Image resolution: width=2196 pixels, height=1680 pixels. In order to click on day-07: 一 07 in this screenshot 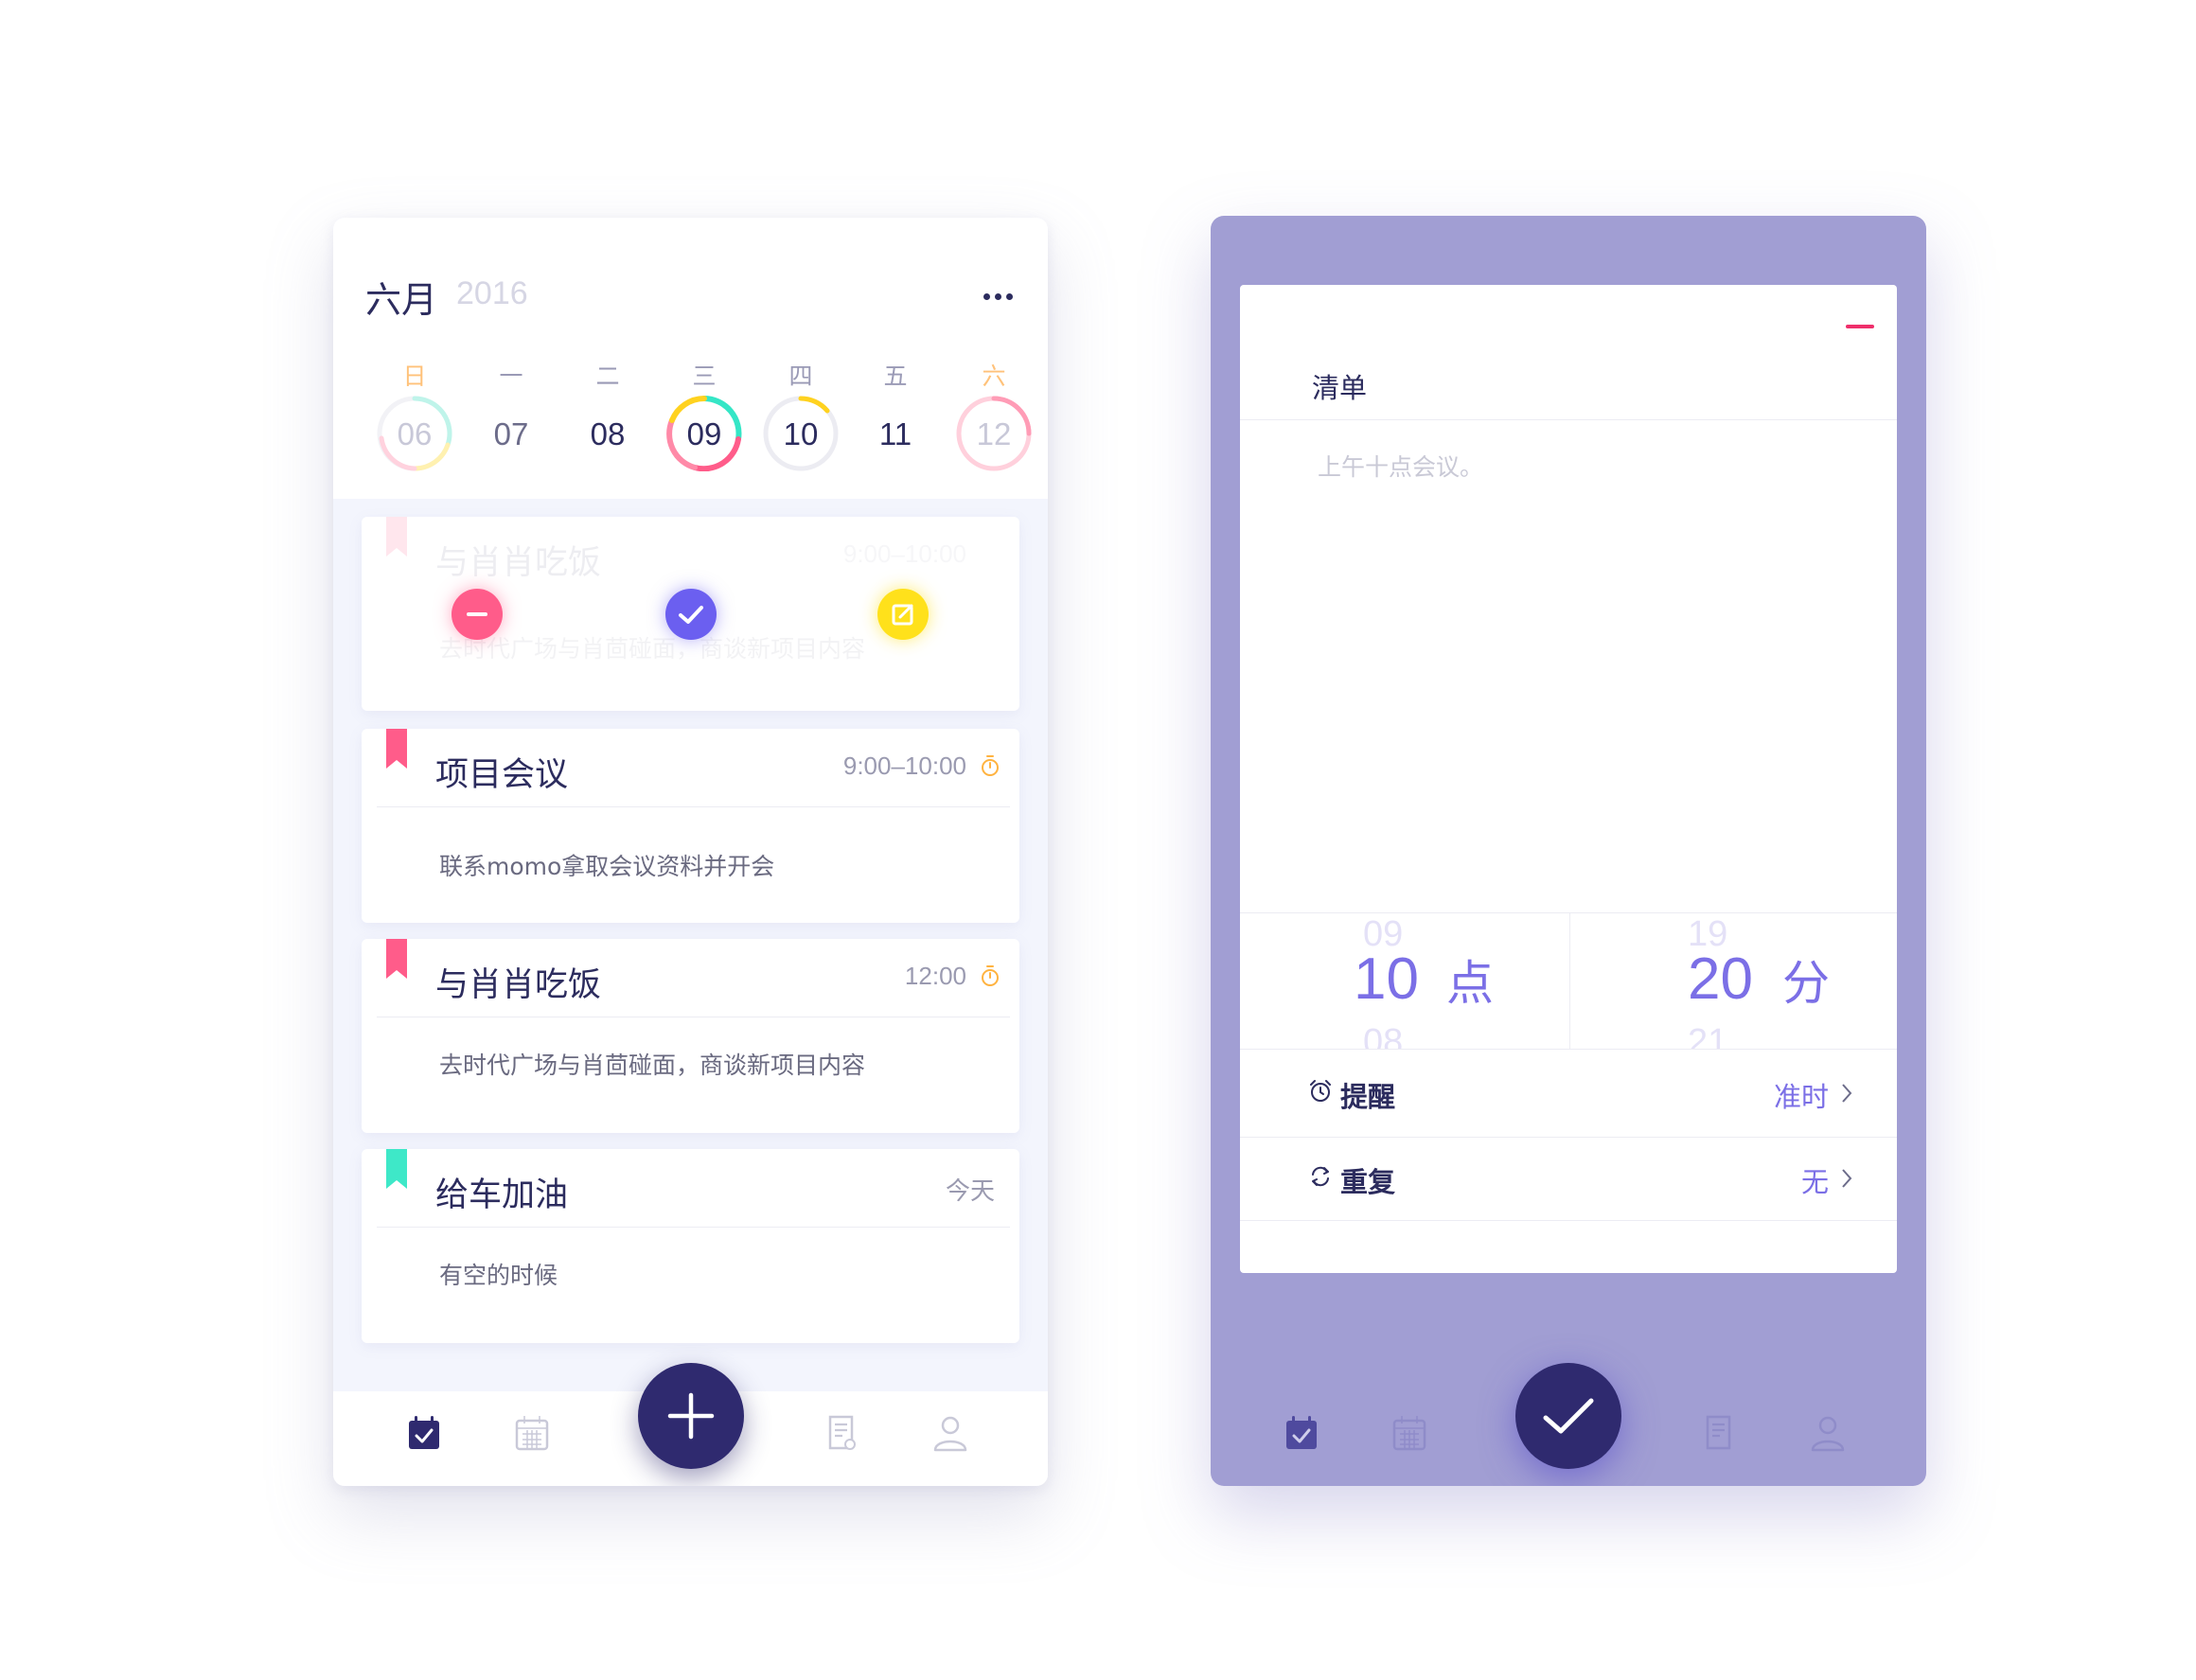, I will do `click(511, 424)`.